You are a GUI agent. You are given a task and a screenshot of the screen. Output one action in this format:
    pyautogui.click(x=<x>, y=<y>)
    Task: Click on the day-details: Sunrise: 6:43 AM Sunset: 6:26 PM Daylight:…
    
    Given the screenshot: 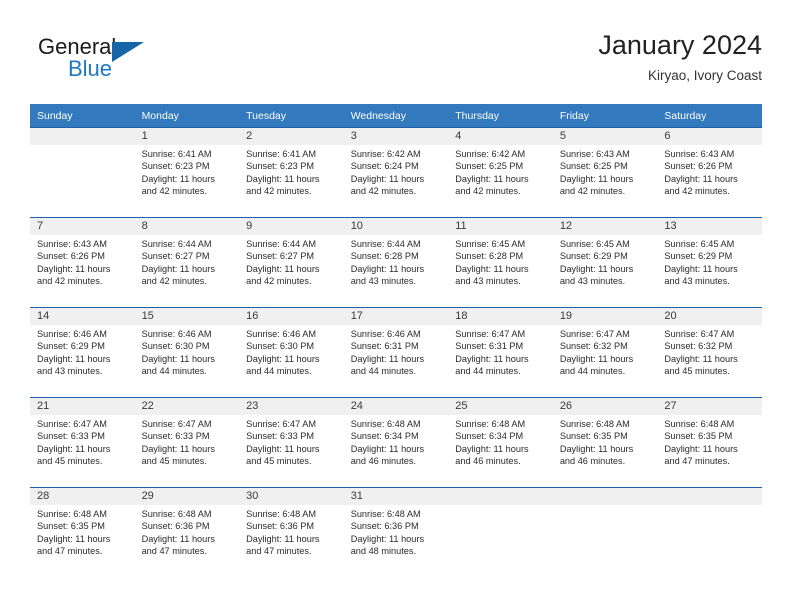 What is the action you would take?
    pyautogui.click(x=82, y=261)
    